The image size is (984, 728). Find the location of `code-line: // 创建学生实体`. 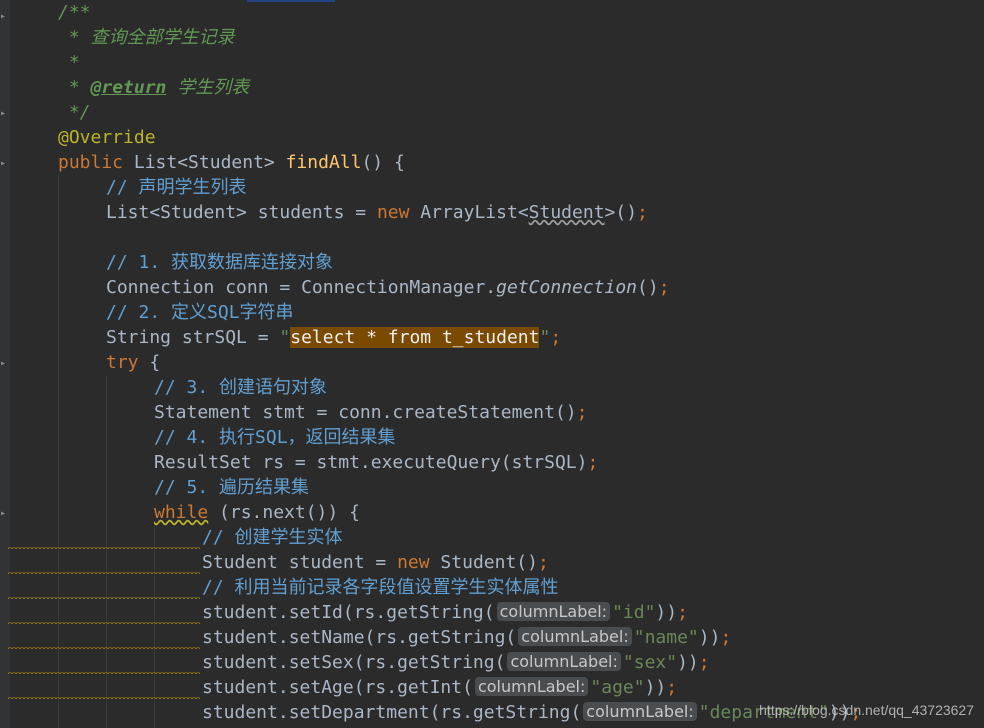

code-line: // 创建学生实体 is located at coordinates (272, 537).